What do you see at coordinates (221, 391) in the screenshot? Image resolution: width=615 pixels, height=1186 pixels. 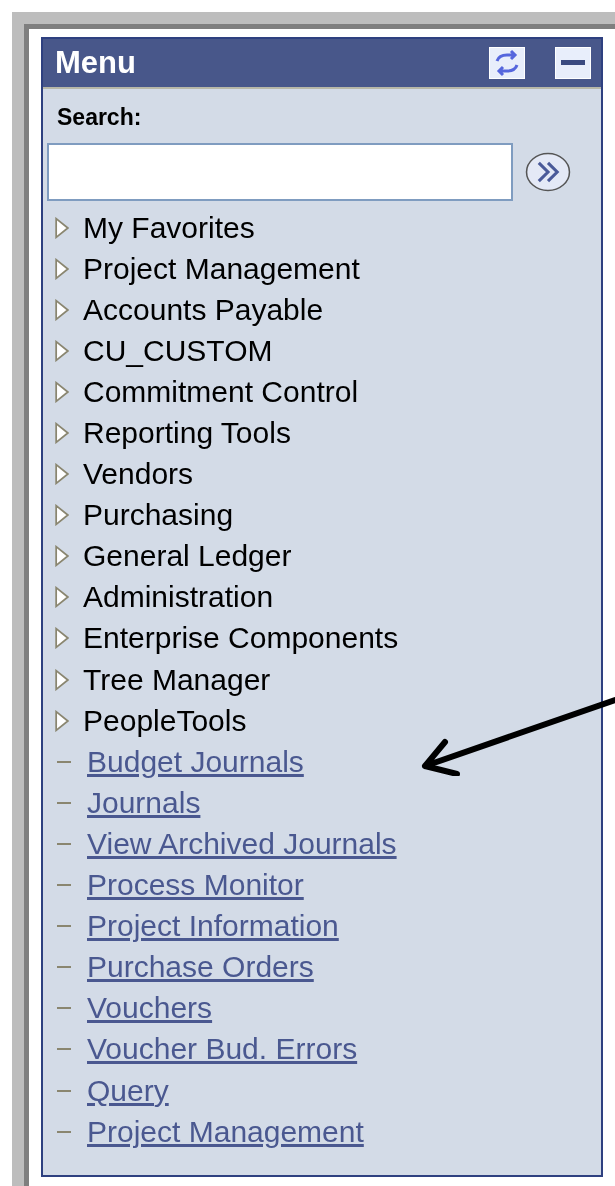 I see `menu-folder: Commitment Control` at bounding box center [221, 391].